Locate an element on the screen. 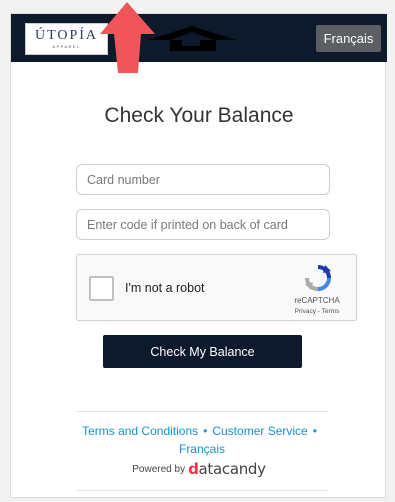 Image resolution: width=395 pixels, height=502 pixels. footer-language-link: Français is located at coordinates (202, 449).